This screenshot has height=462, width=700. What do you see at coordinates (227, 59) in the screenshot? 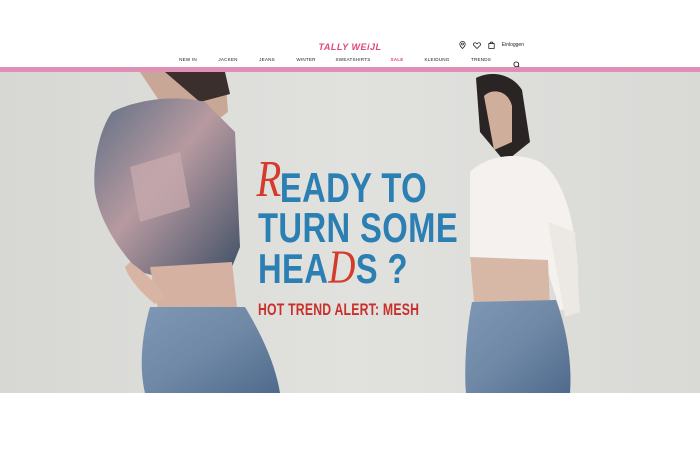
I see `nav-item-jacken: JACKEN` at bounding box center [227, 59].